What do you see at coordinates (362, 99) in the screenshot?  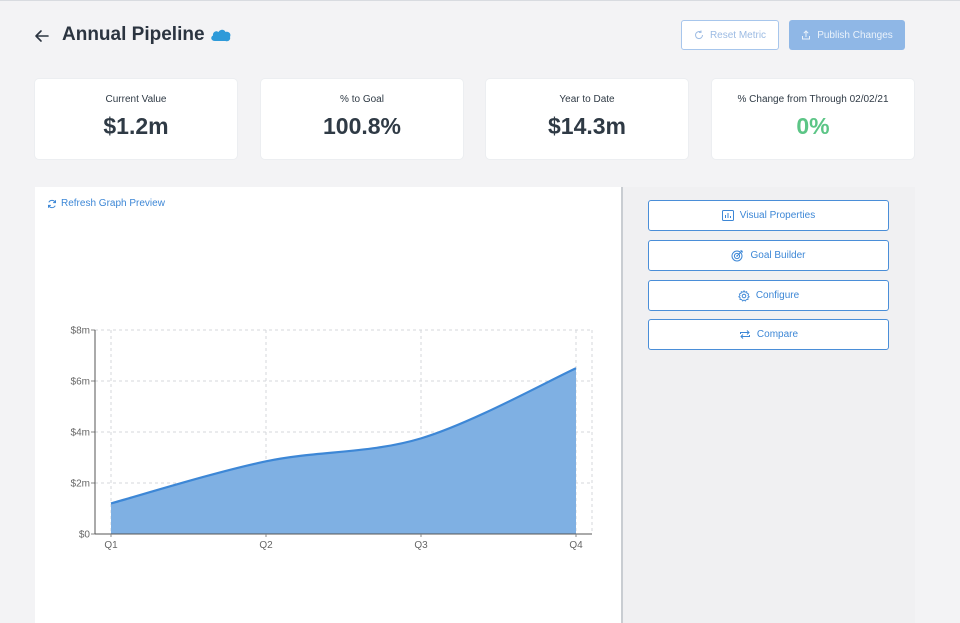 I see `metric-label: % to Goal` at bounding box center [362, 99].